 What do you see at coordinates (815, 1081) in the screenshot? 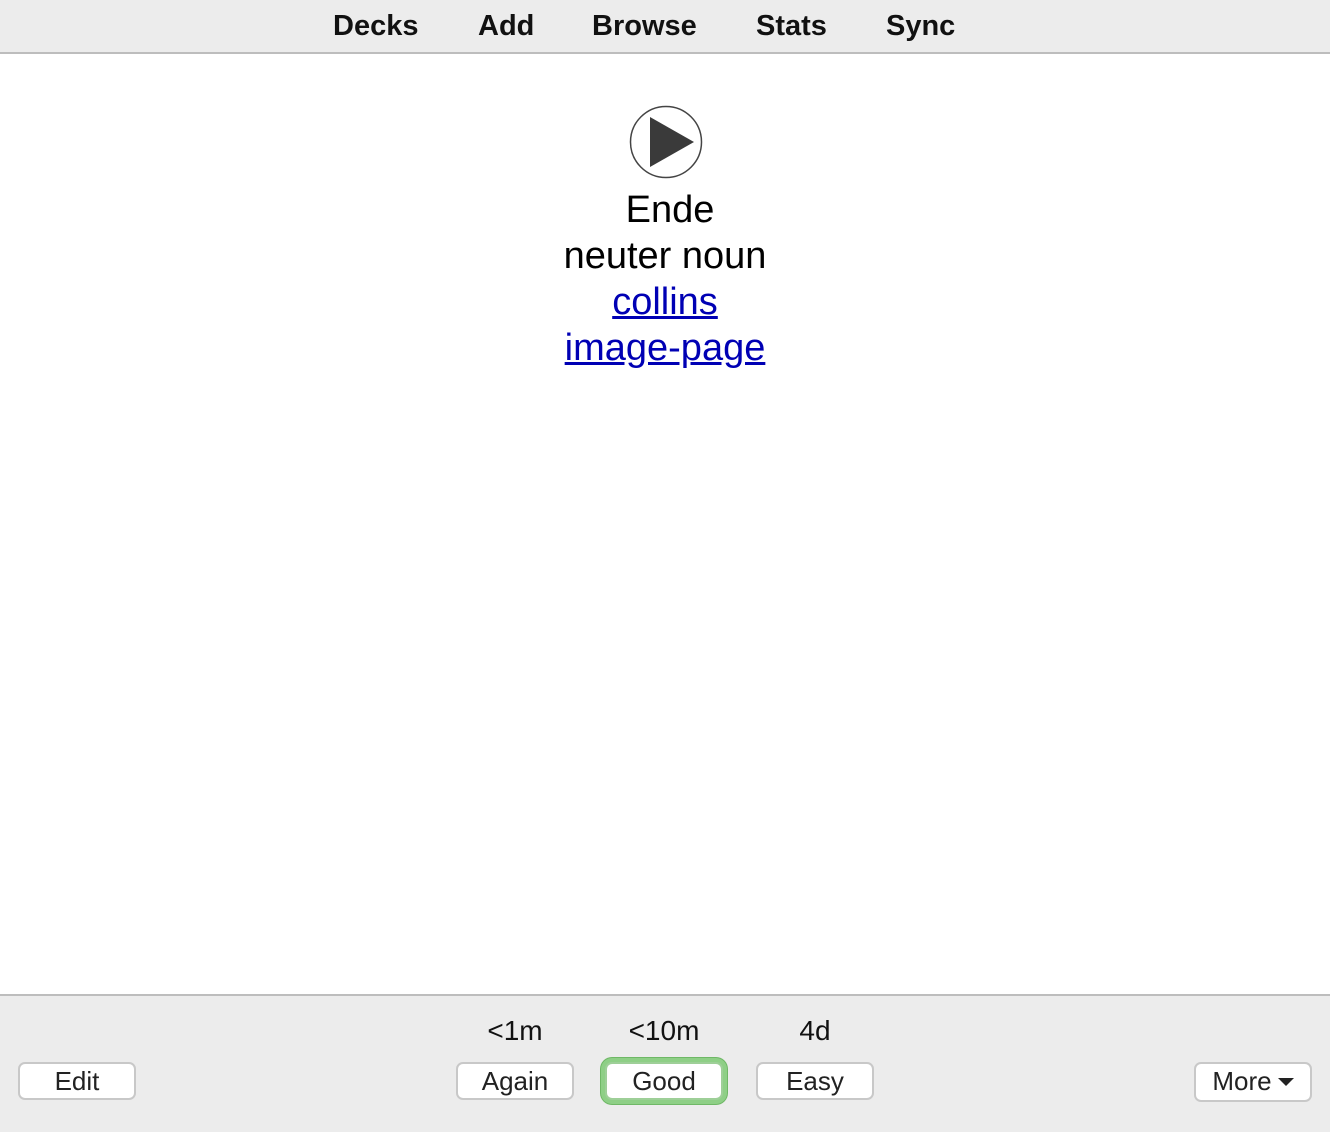
I see `easy-button: Easy` at bounding box center [815, 1081].